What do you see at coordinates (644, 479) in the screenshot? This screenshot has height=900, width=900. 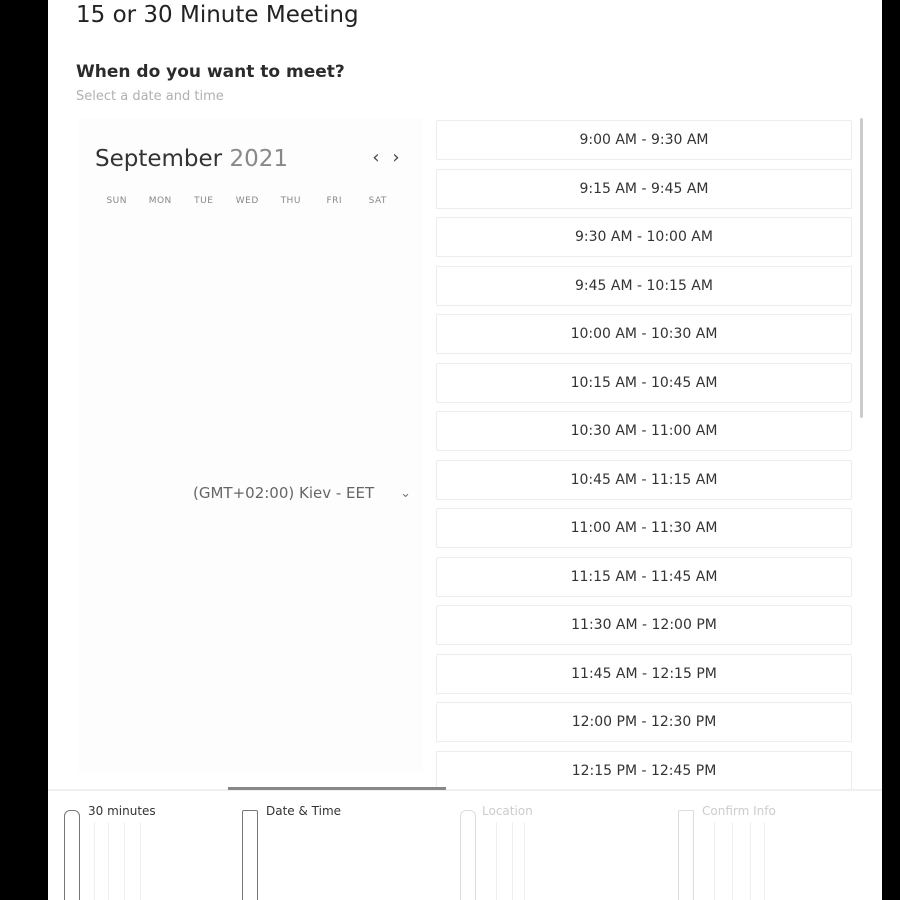 I see `time-slot-button: 10:45 AM - 11:15 AM` at bounding box center [644, 479].